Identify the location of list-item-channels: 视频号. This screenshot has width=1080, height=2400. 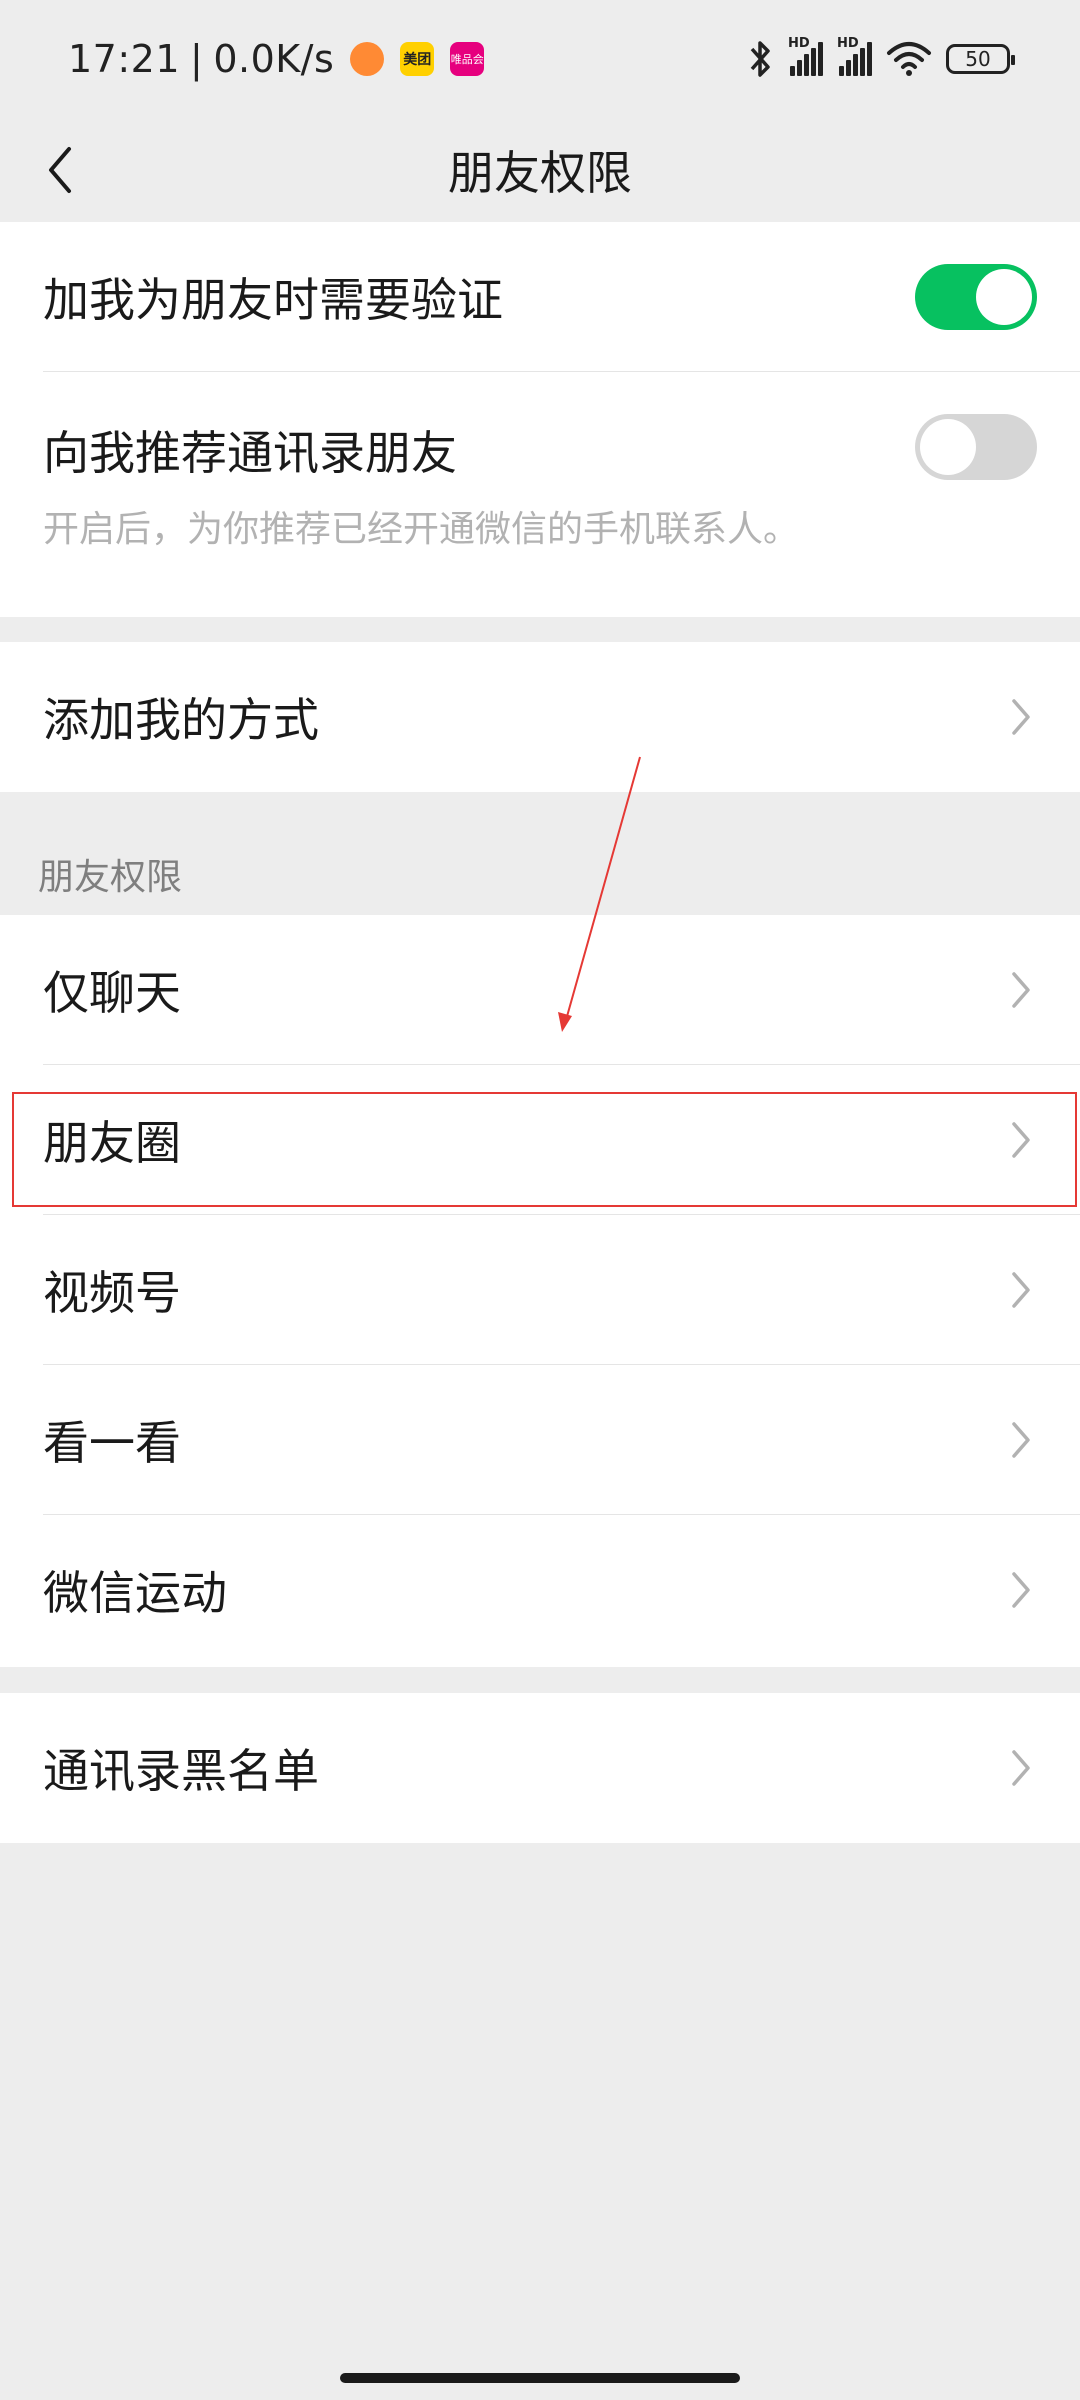
(540, 1290).